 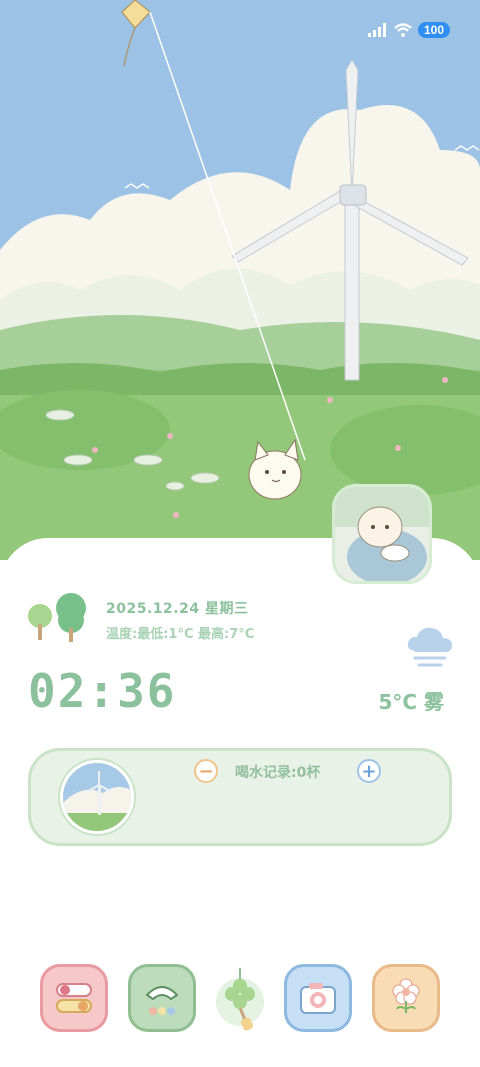 What do you see at coordinates (429, 647) in the screenshot?
I see `fog-cloud-icon` at bounding box center [429, 647].